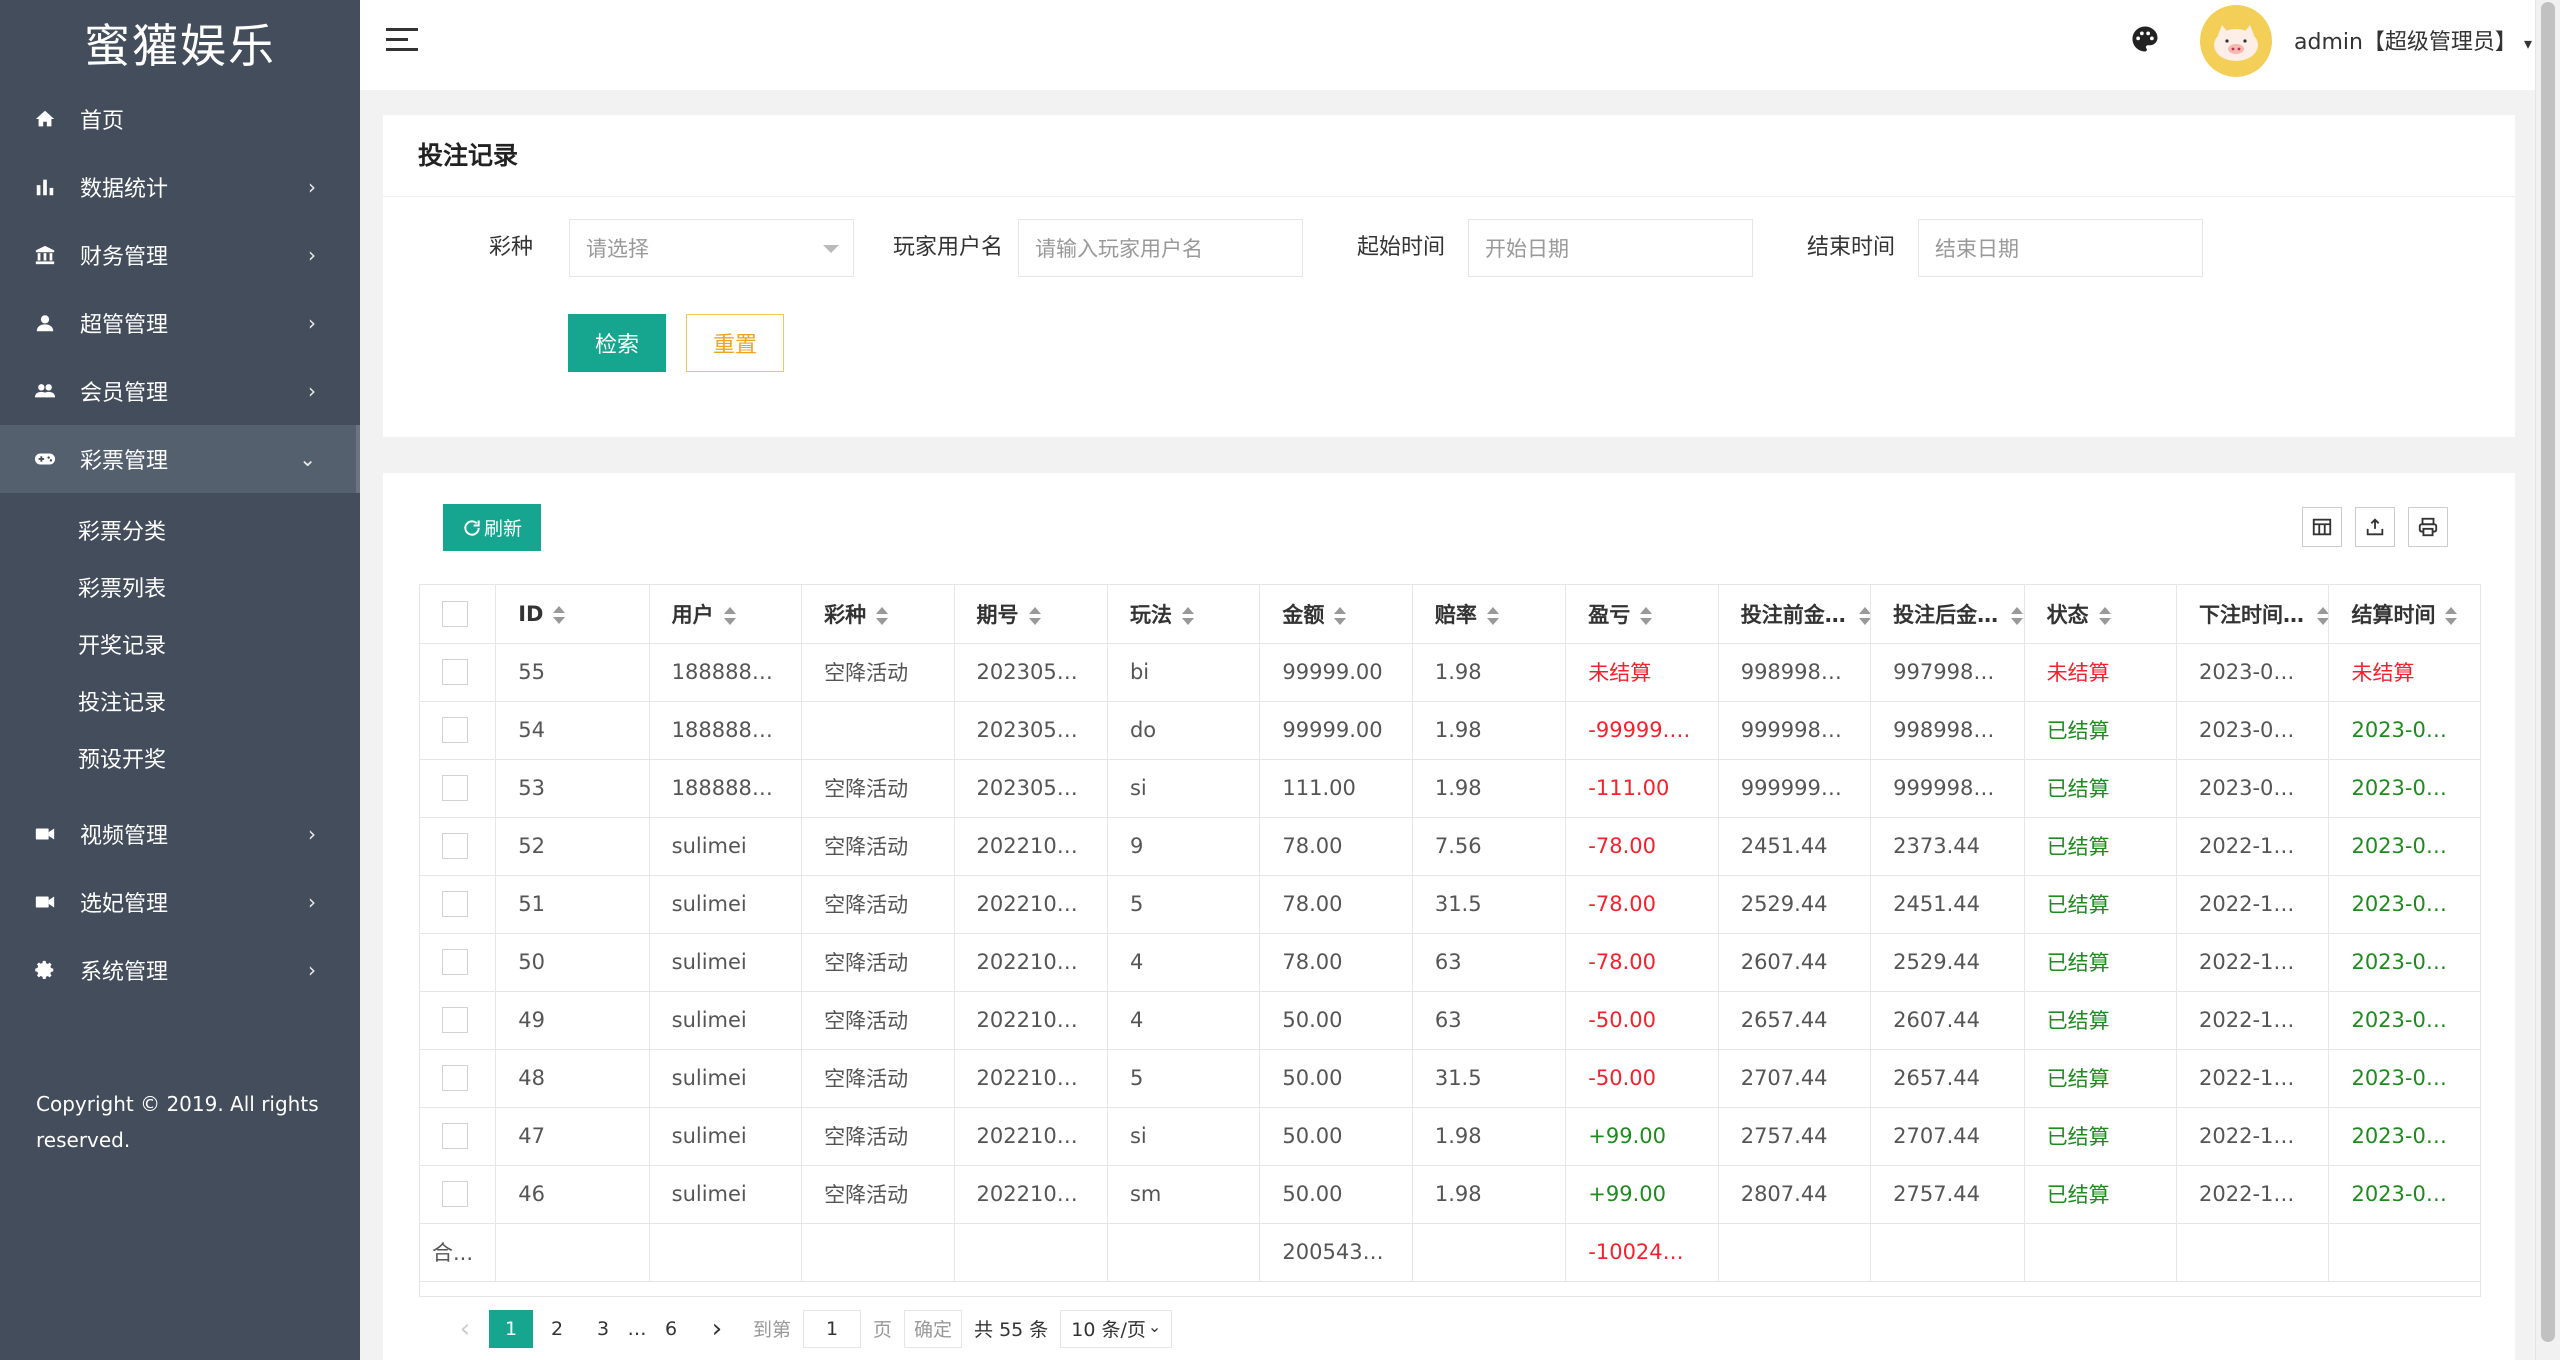 The image size is (2560, 1360). Describe the element at coordinates (180, 119) in the screenshot. I see `sidebar-item-menu1-0: 首页` at that location.